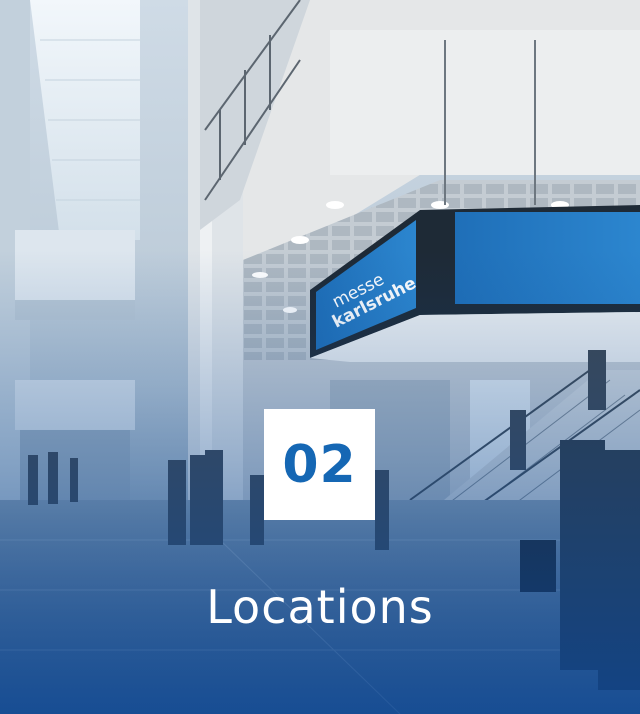 The image size is (640, 714). I want to click on section-number-badge: 02, so click(319, 464).